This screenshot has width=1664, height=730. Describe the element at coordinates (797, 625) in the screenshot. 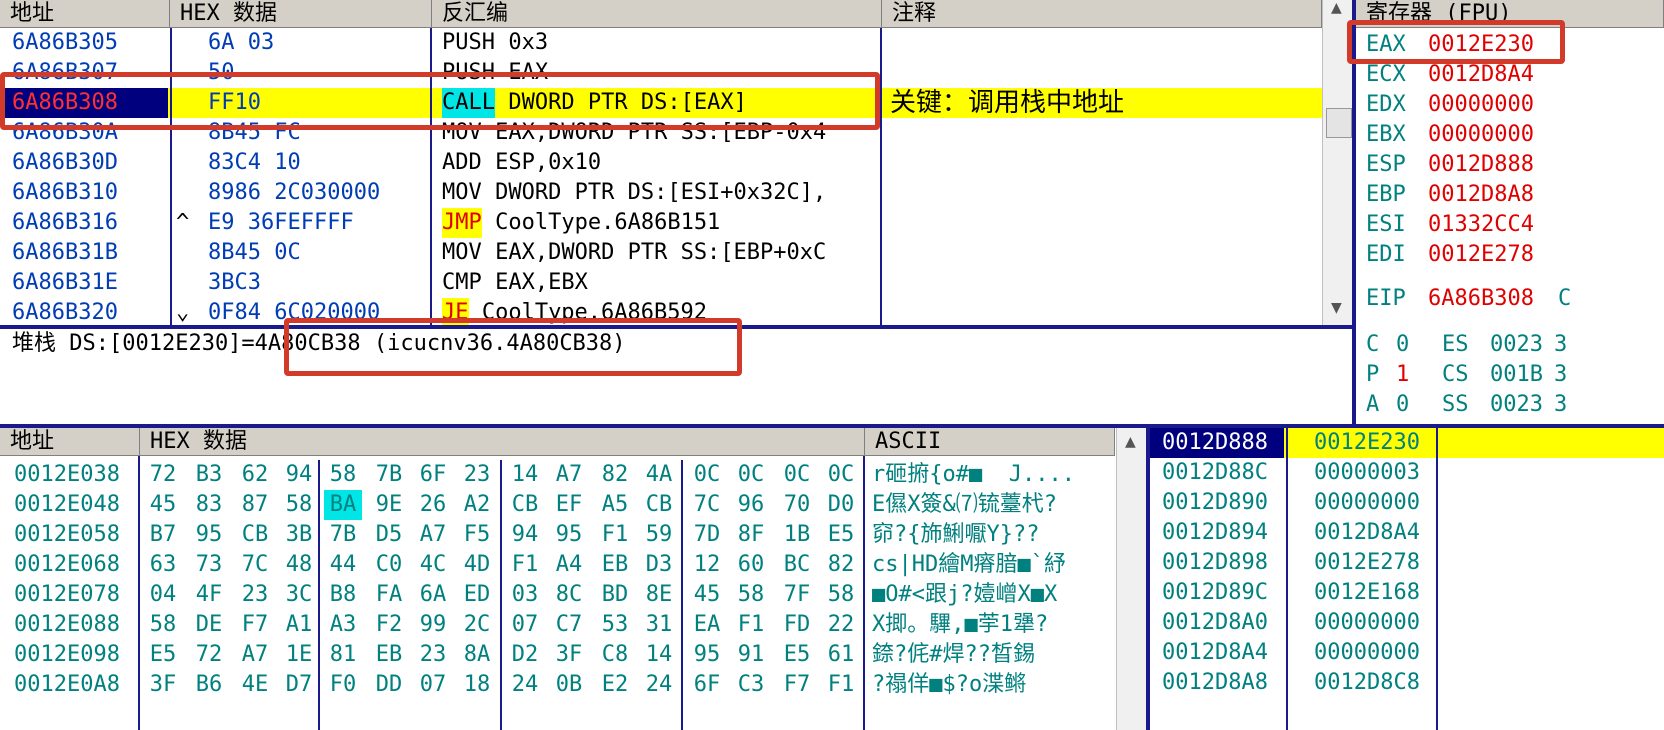

I see `dump-byte: FD` at that location.